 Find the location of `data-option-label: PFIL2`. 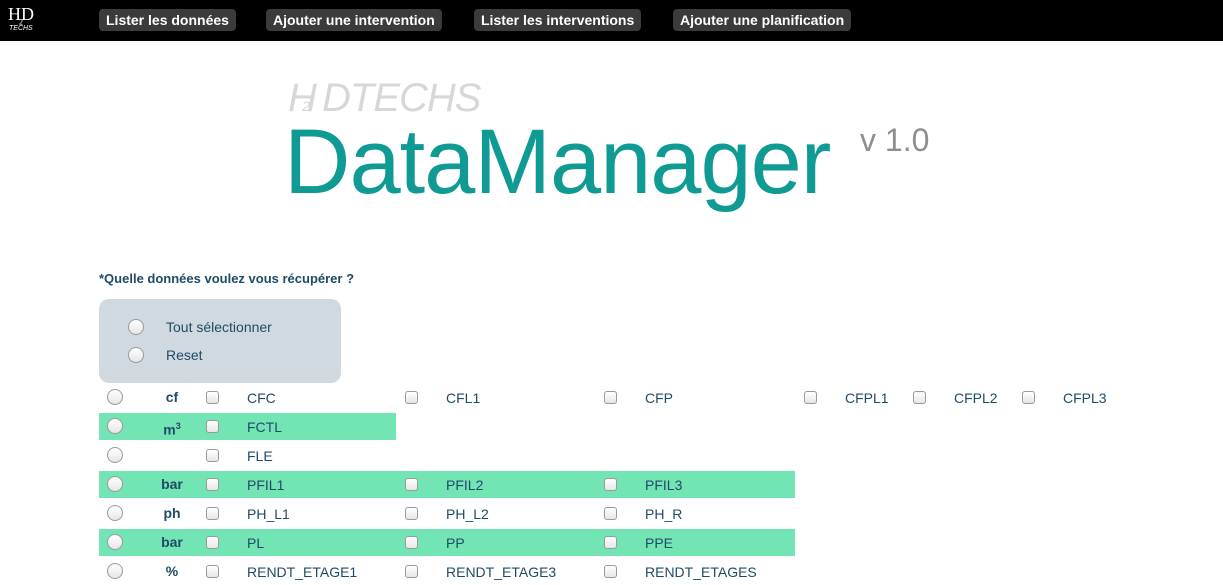

data-option-label: PFIL2 is located at coordinates (465, 485).